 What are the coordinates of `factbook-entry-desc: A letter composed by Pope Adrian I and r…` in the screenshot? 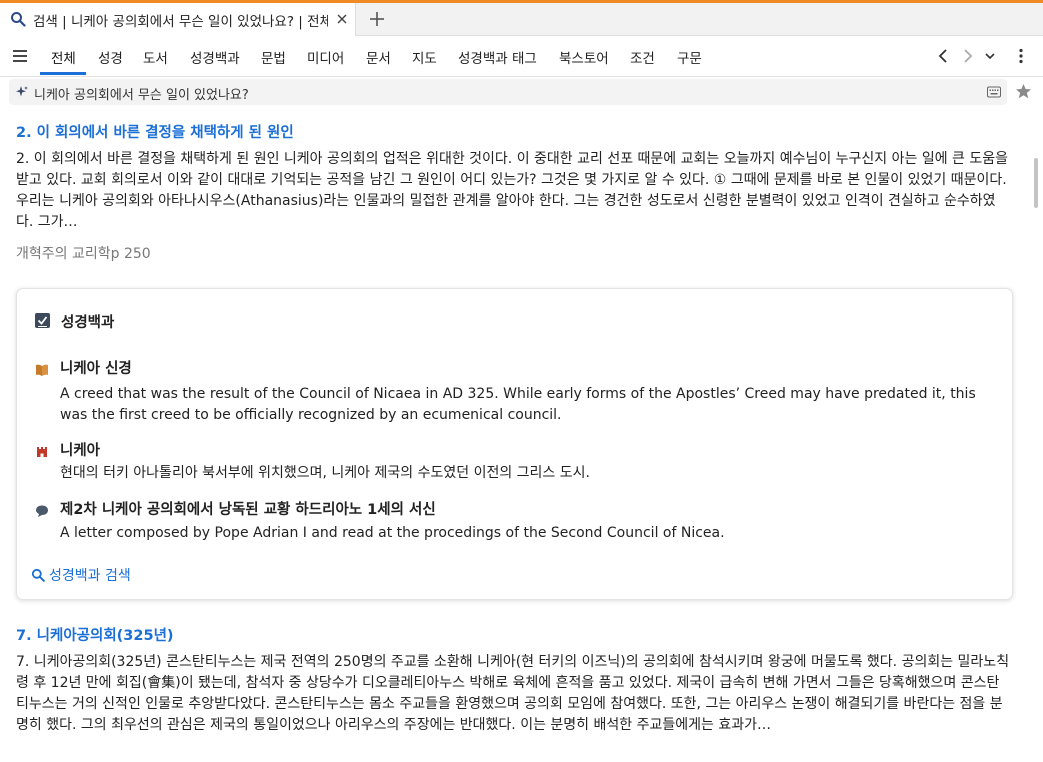 It's located at (392, 533).